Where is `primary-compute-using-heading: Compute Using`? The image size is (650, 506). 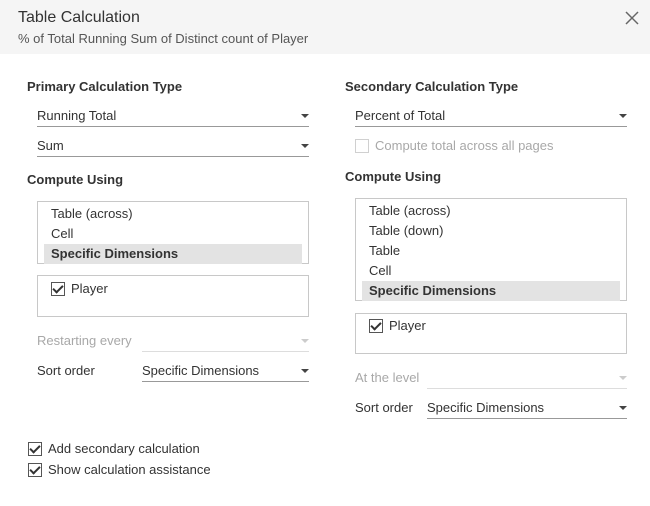
primary-compute-using-heading: Compute Using is located at coordinates (75, 179).